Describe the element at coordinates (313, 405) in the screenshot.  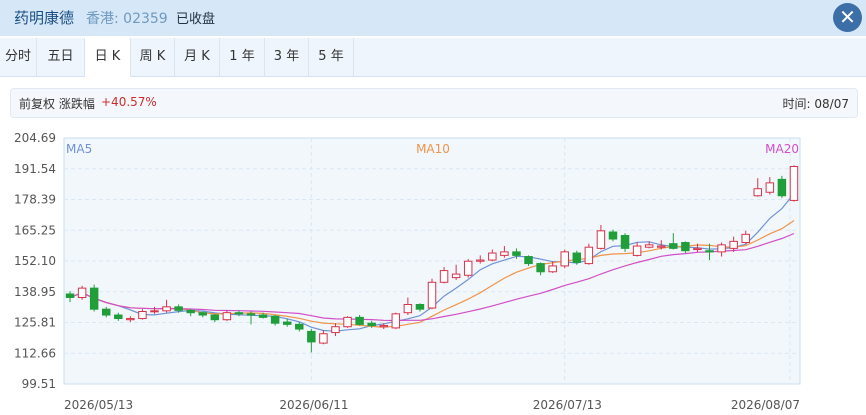
I see `x-tick-label: 2026/06/11` at that location.